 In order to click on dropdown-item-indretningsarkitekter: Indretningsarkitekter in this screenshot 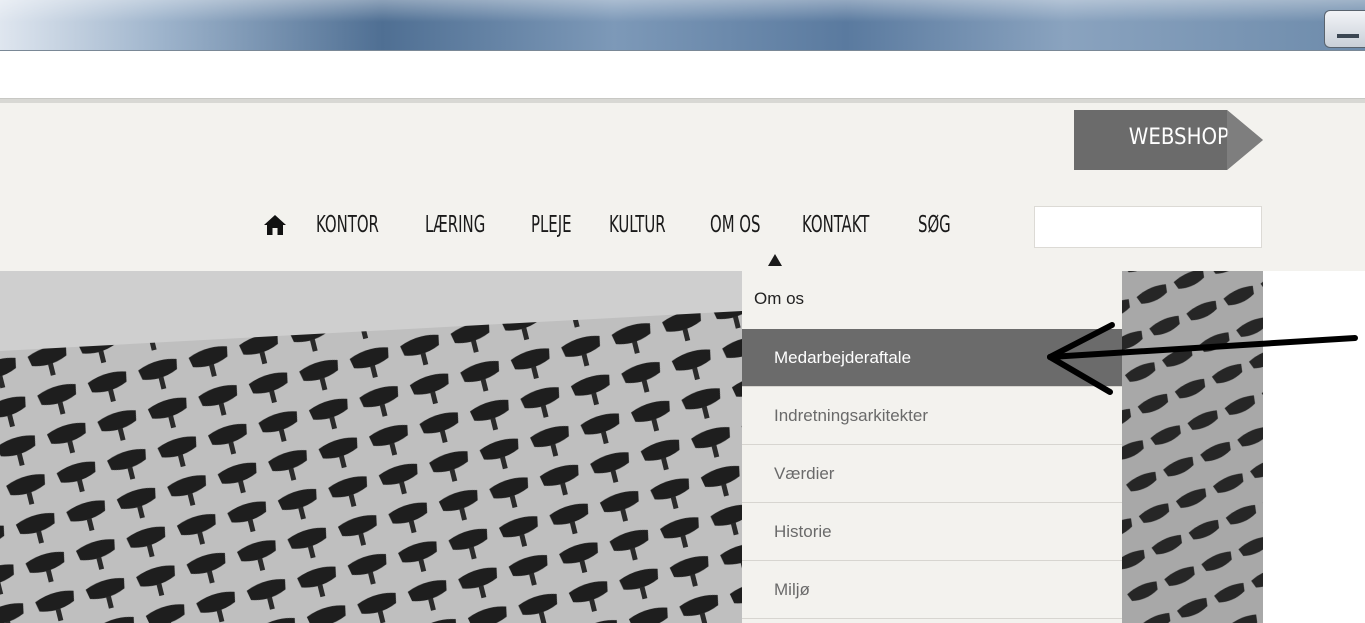, I will do `click(932, 416)`.